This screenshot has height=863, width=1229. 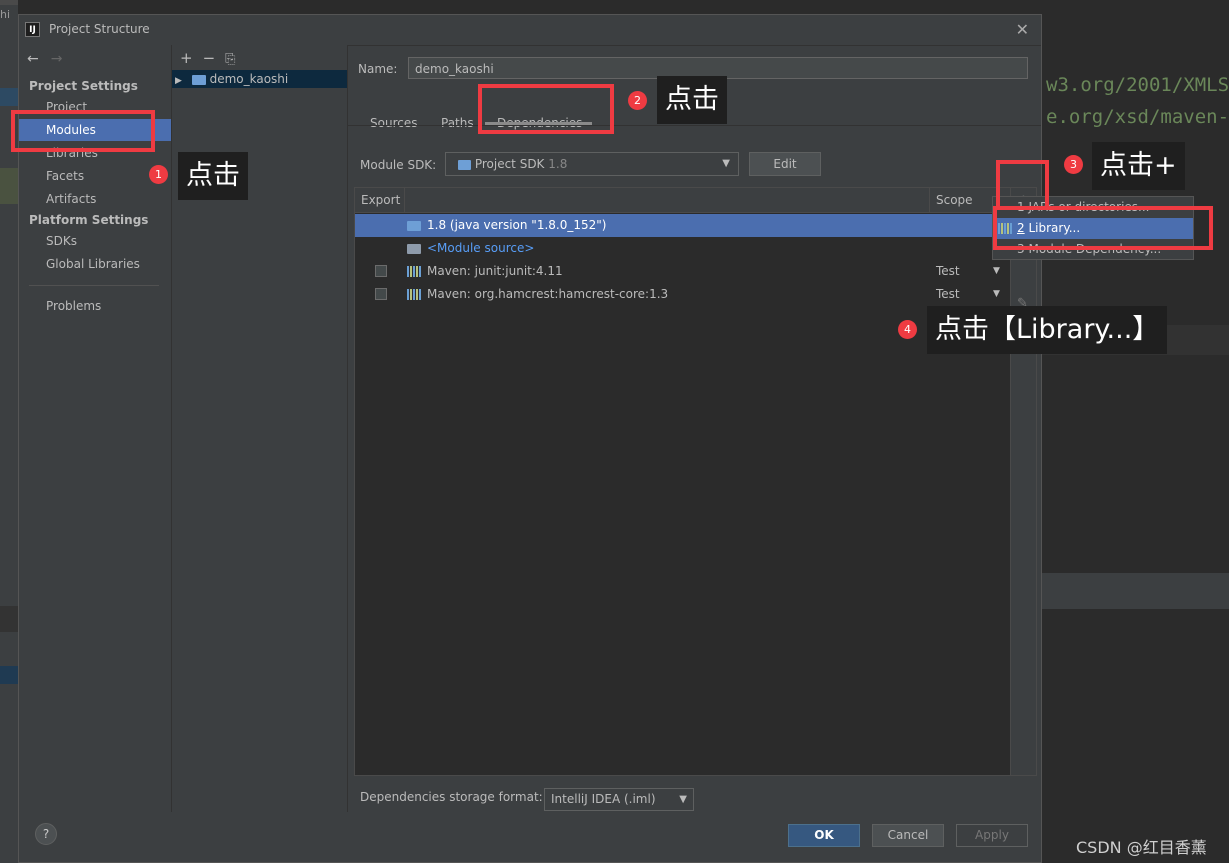 I want to click on annotation-badge: 1, so click(x=158, y=174).